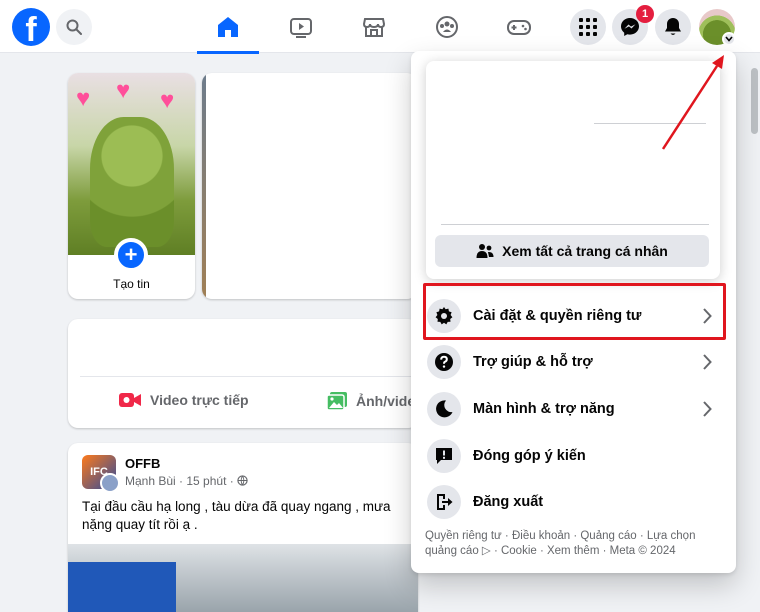  I want to click on menu-item-display-accessibility: Màn hình & trợ năng, so click(573, 409).